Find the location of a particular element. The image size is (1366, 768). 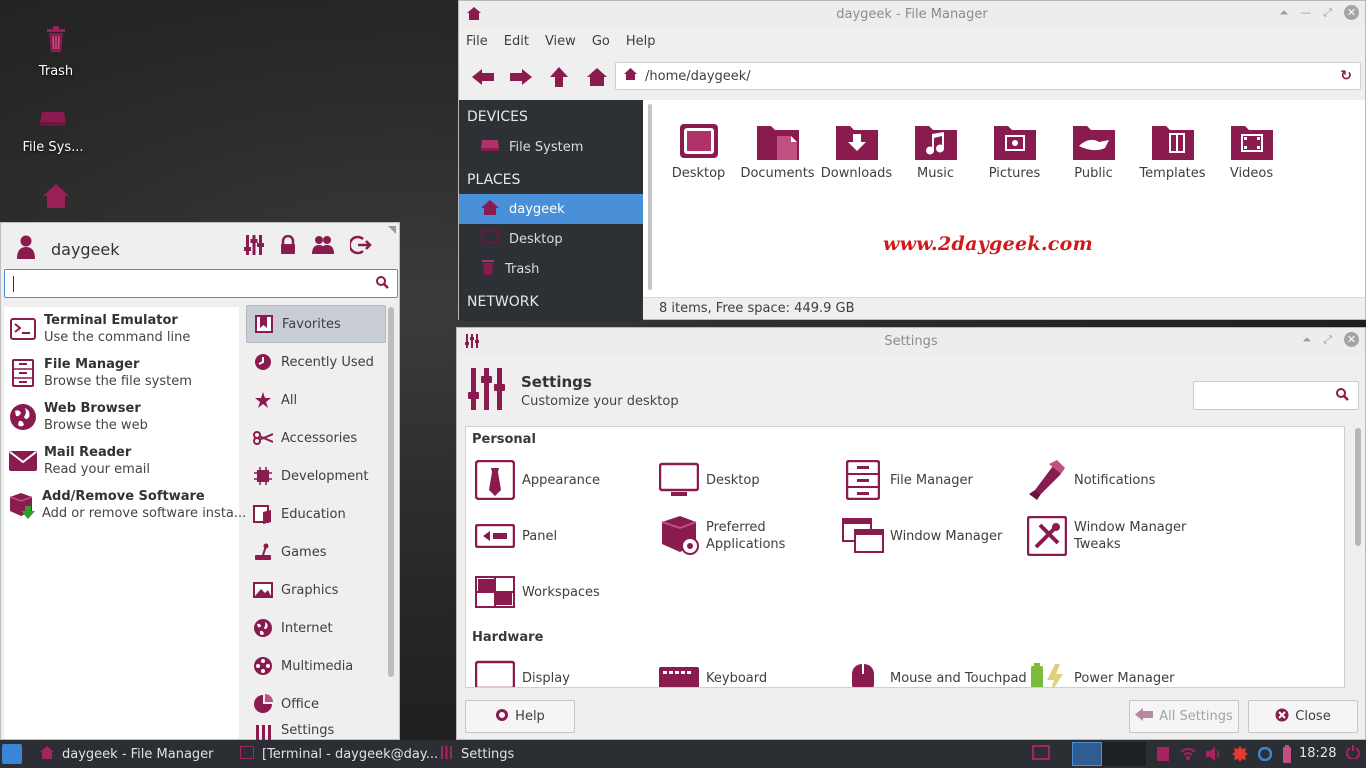

home-icon is located at coordinates (597, 77).